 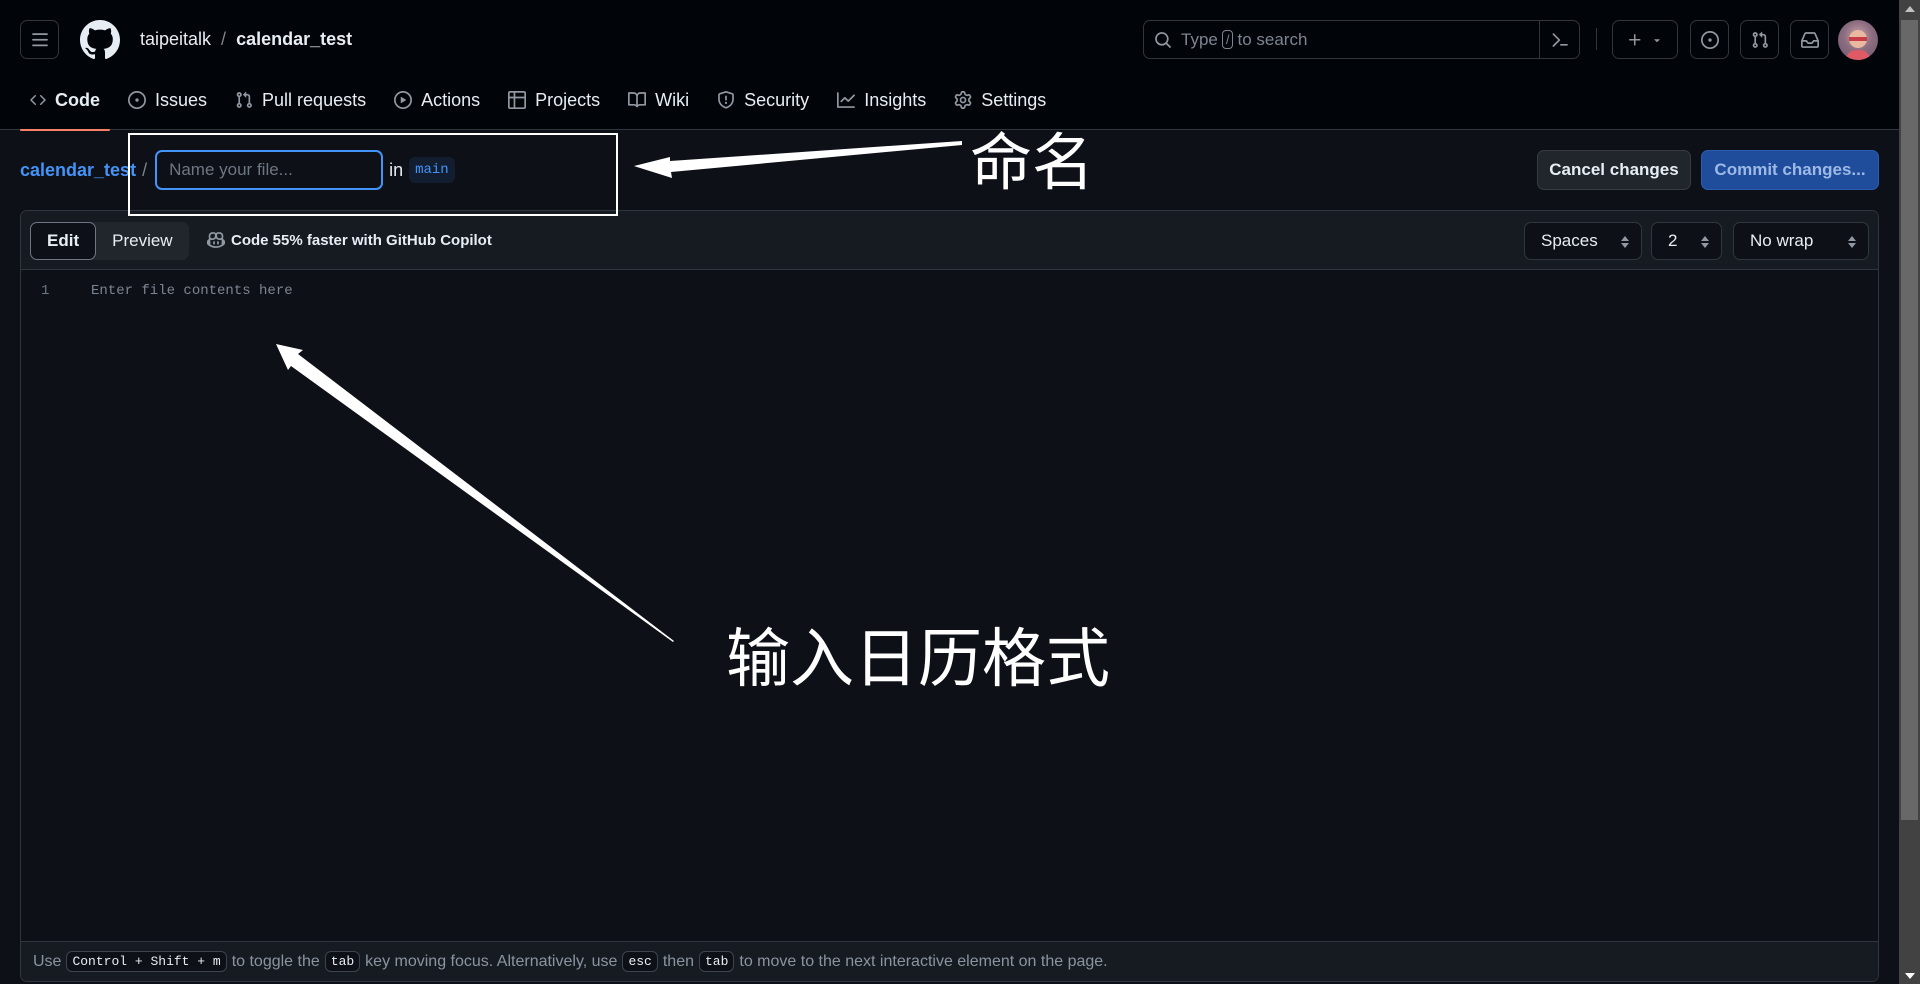 I want to click on branch-badge: main, so click(x=432, y=170).